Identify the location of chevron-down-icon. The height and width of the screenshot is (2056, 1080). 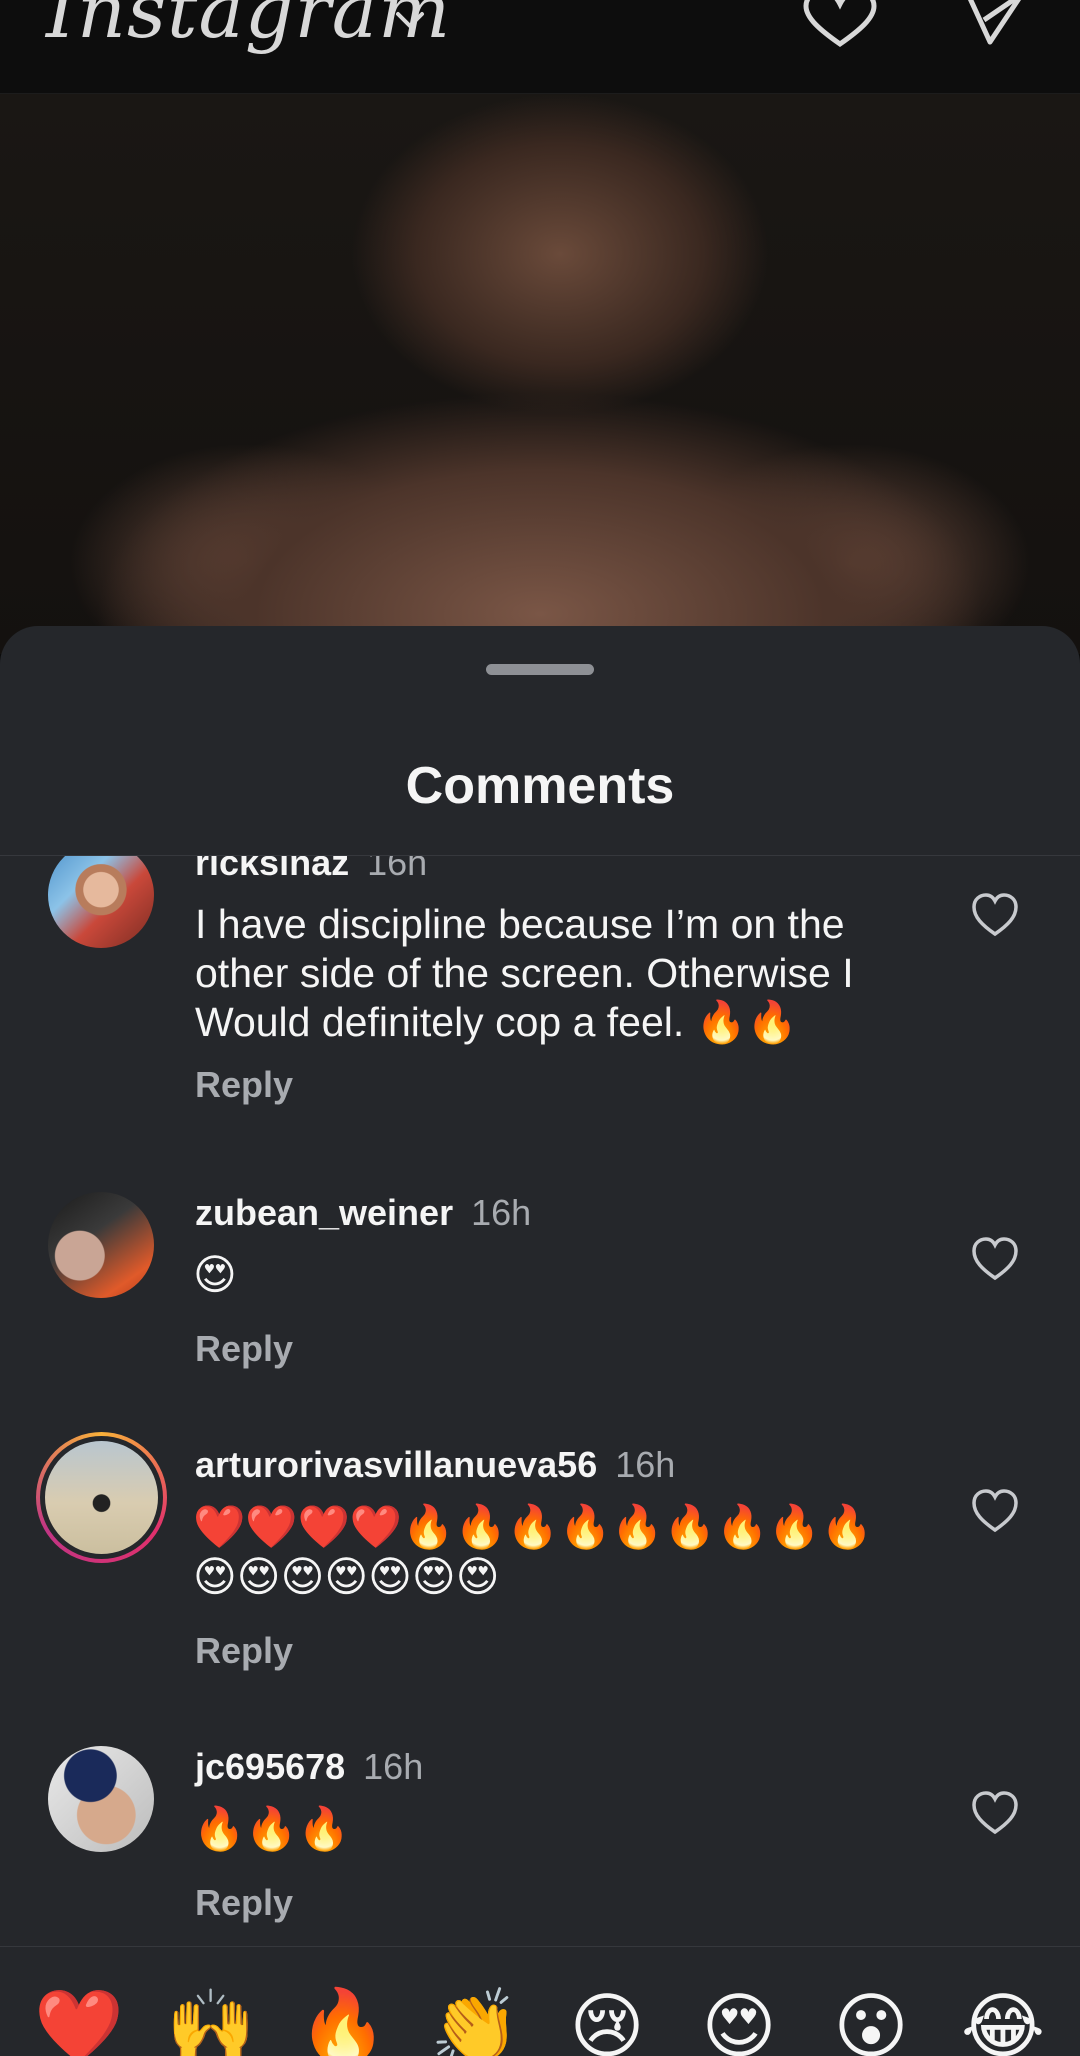
(410, 20).